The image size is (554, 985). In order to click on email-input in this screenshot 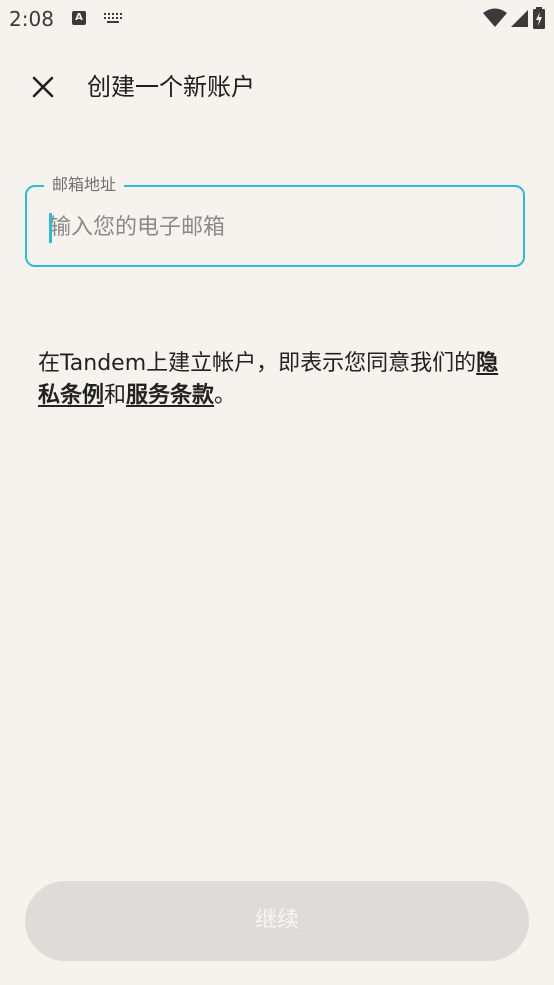, I will do `click(277, 227)`.